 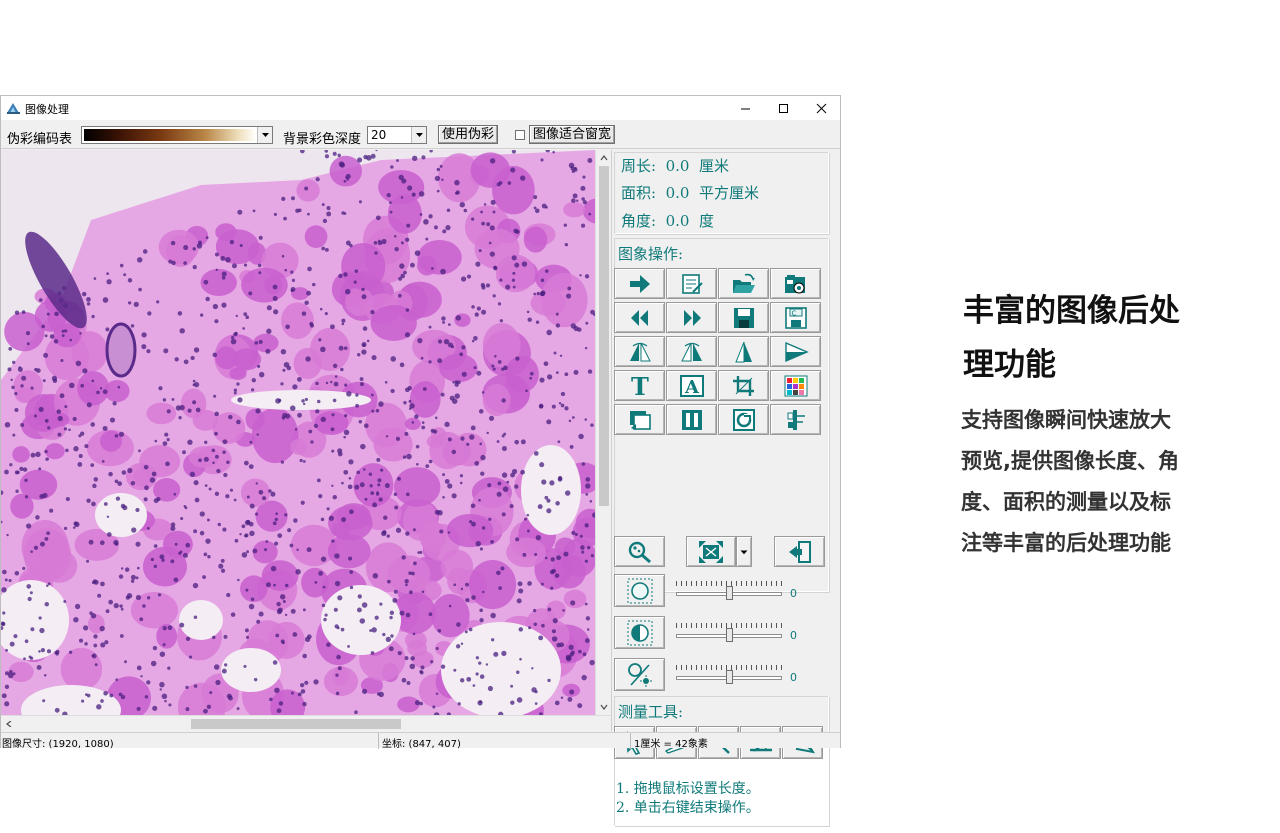 What do you see at coordinates (397, 135) in the screenshot?
I see `depth-dropdown: 20` at bounding box center [397, 135].